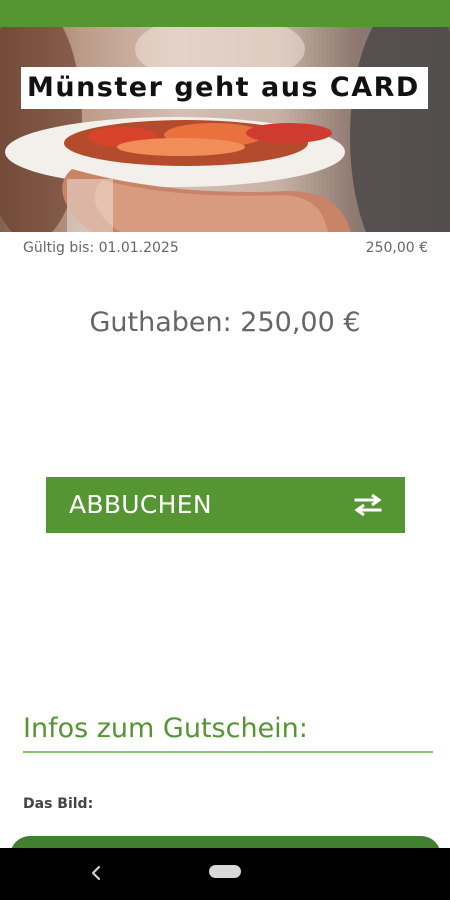 The width and height of the screenshot is (450, 900). I want to click on section-divider, so click(228, 752).